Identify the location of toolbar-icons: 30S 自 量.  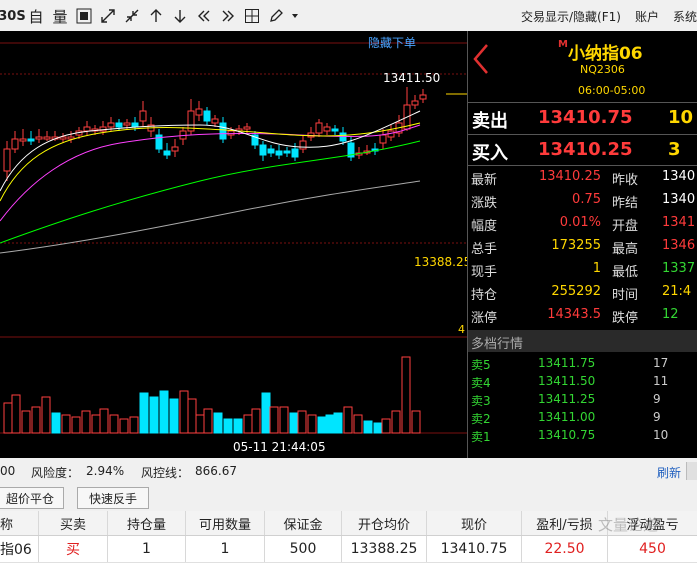
(151, 16).